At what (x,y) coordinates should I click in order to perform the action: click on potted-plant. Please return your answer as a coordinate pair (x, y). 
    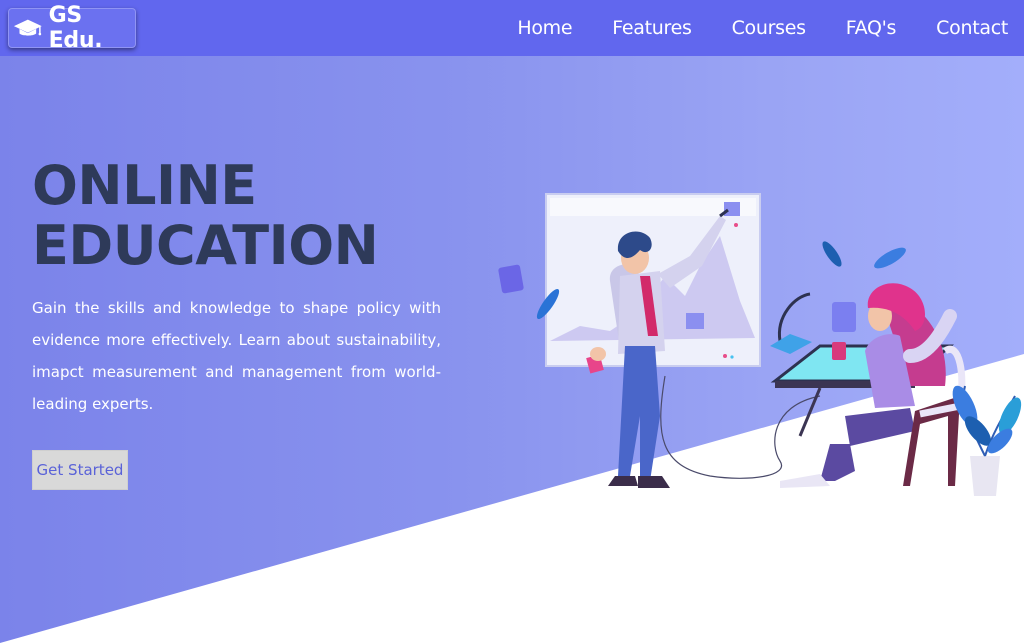
    Looking at the image, I should click on (987, 440).